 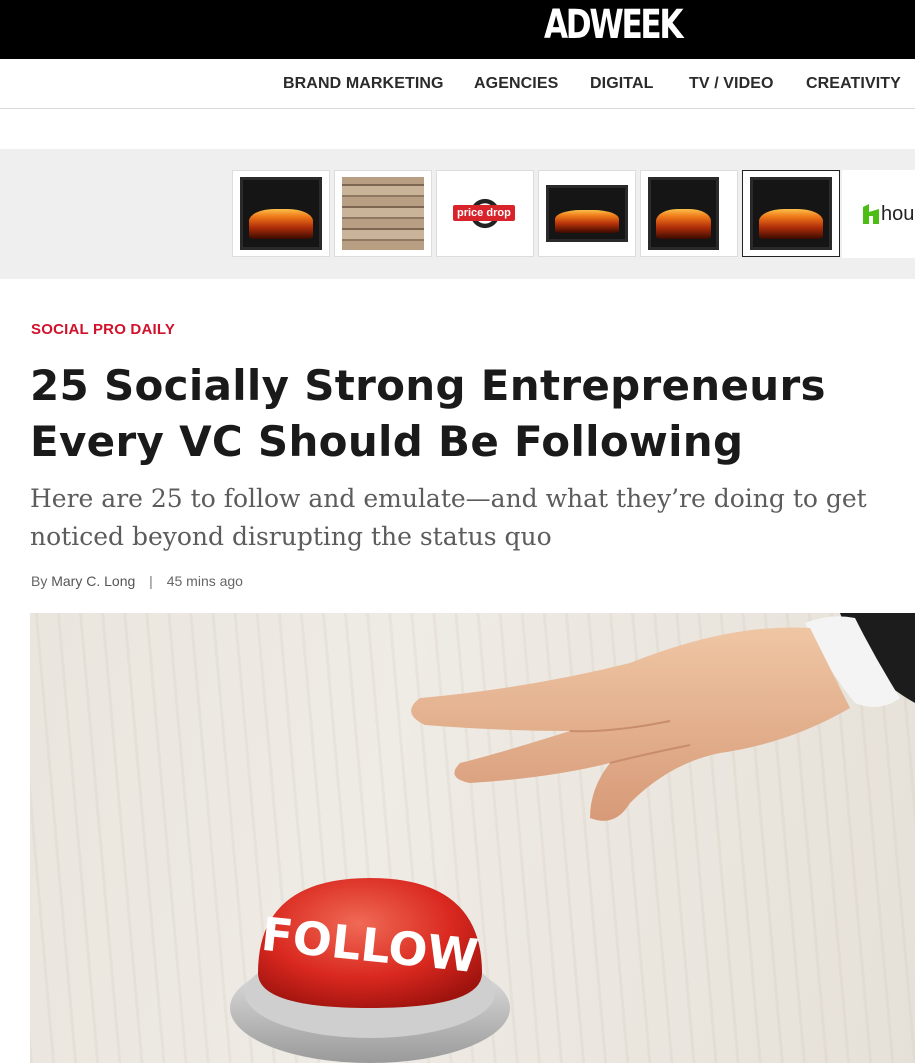 I want to click on nav-digital: DIGITAL, so click(x=622, y=84).